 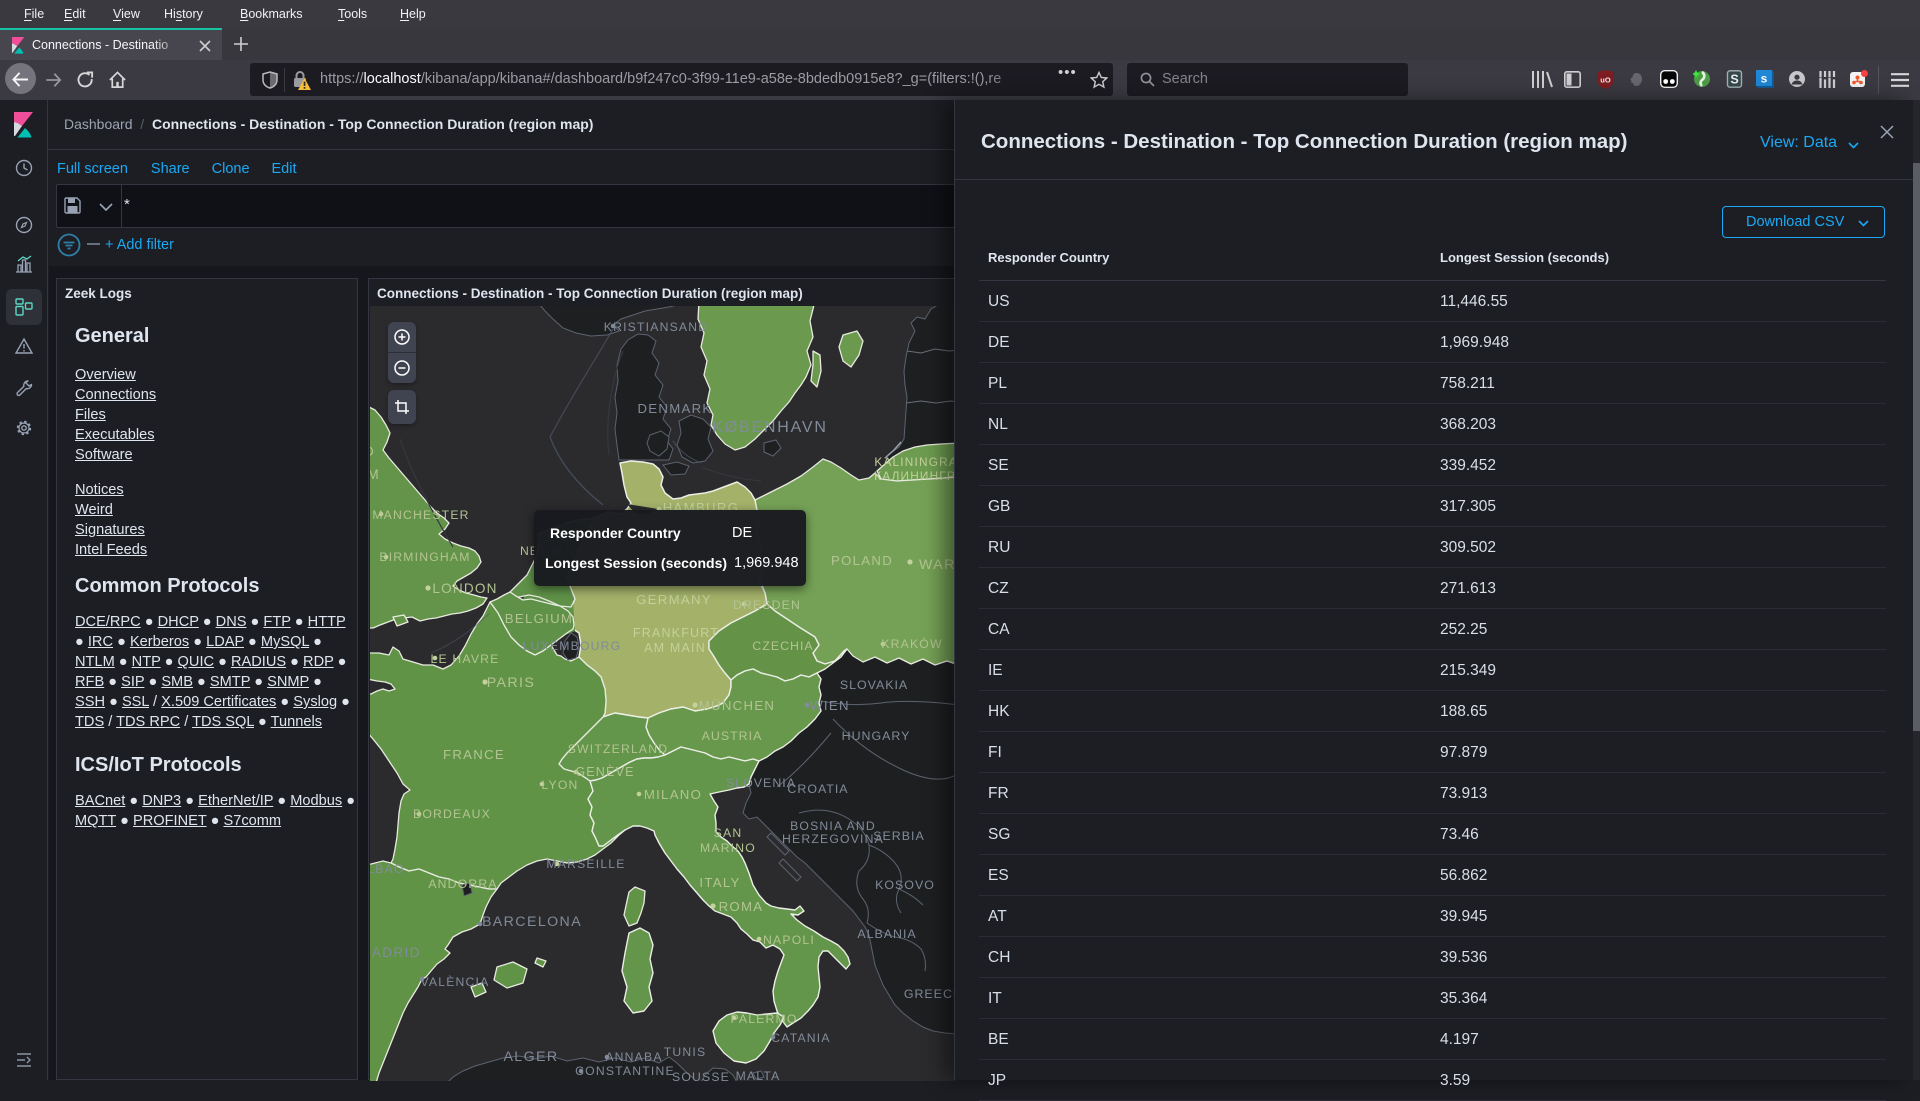 I want to click on svg-text: BELGIUM, so click(x=539, y=618).